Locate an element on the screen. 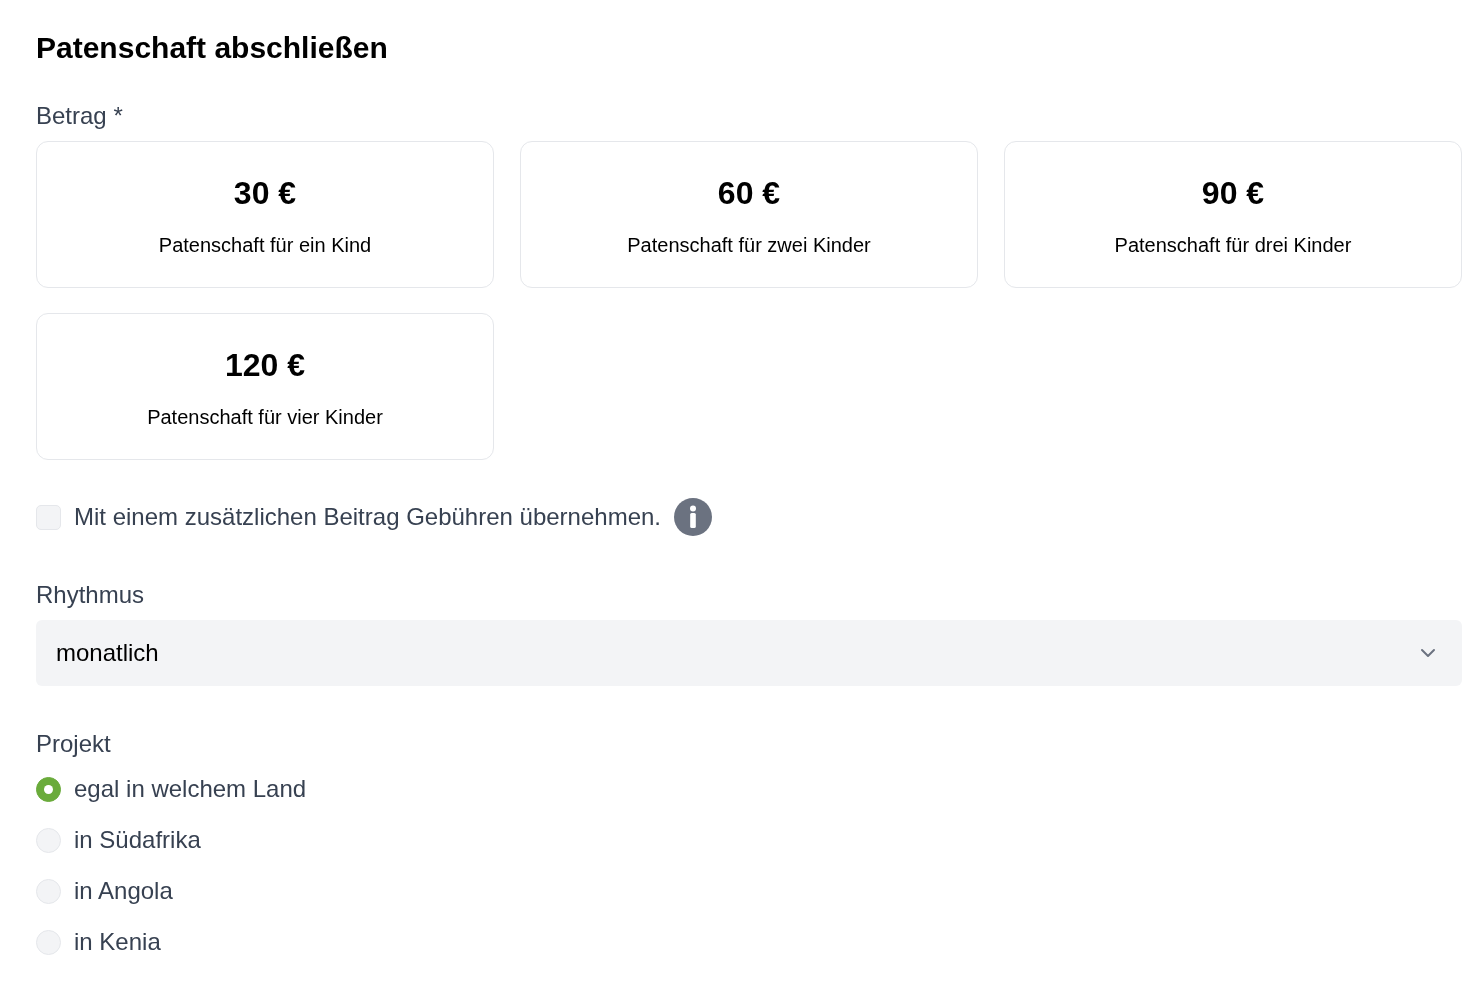 Image resolution: width=1484 pixels, height=1004 pixels. checkbox is located at coordinates (48, 517).